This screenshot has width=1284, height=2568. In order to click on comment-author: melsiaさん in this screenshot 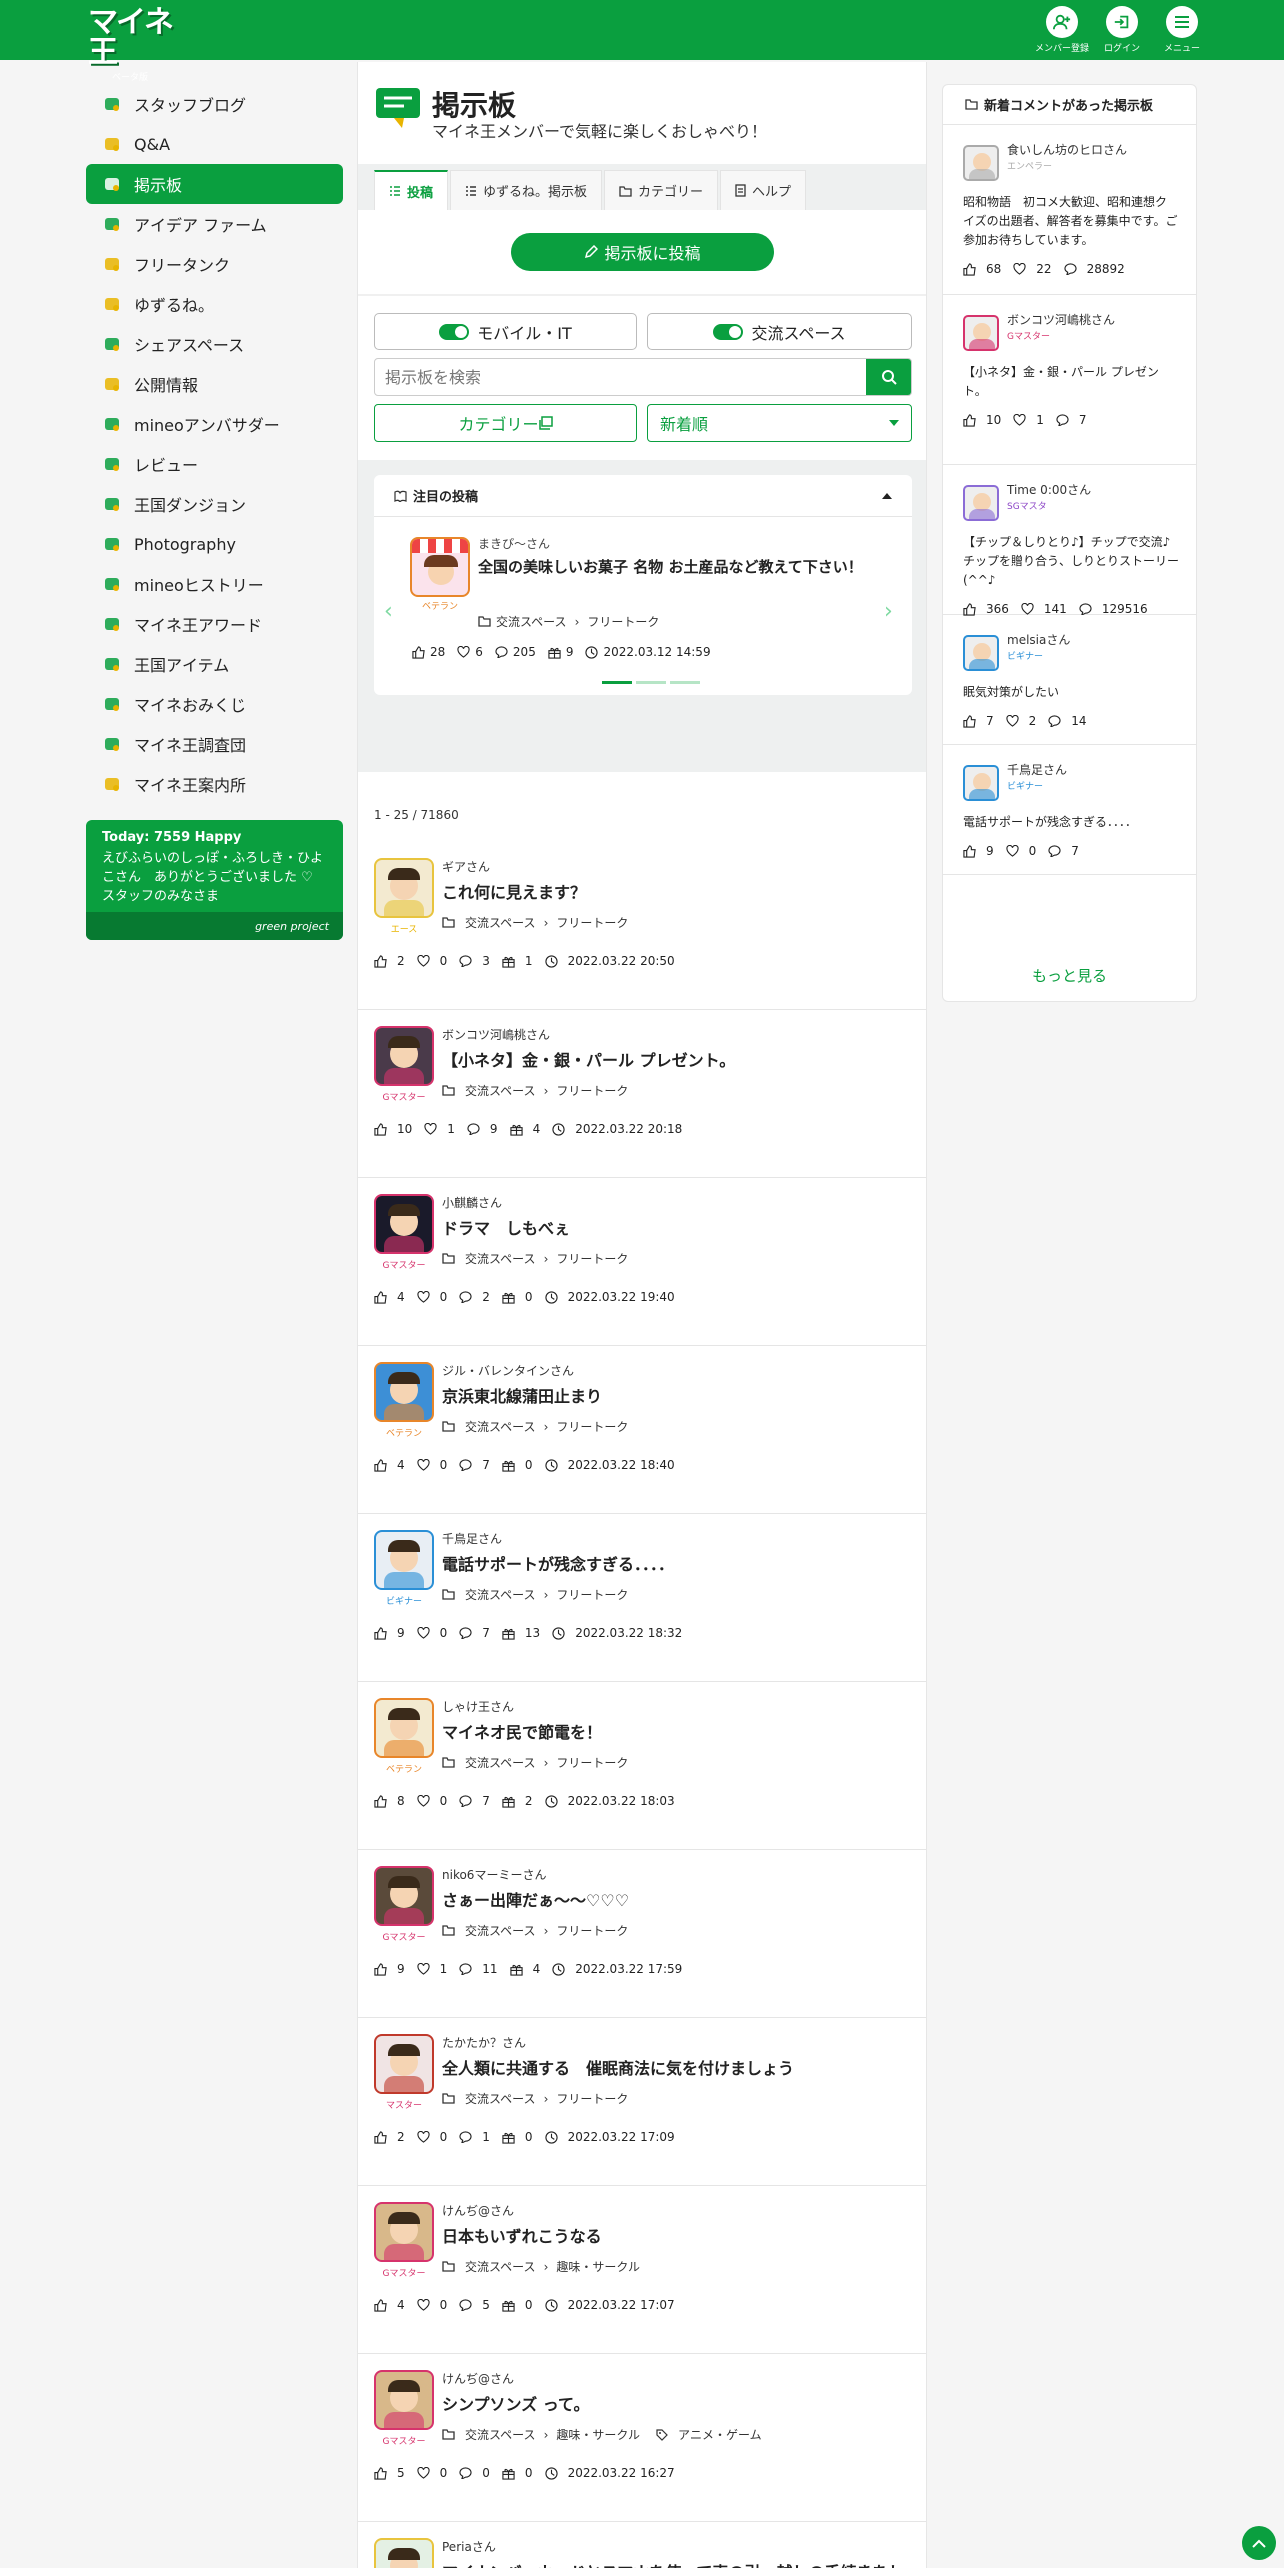, I will do `click(1038, 639)`.